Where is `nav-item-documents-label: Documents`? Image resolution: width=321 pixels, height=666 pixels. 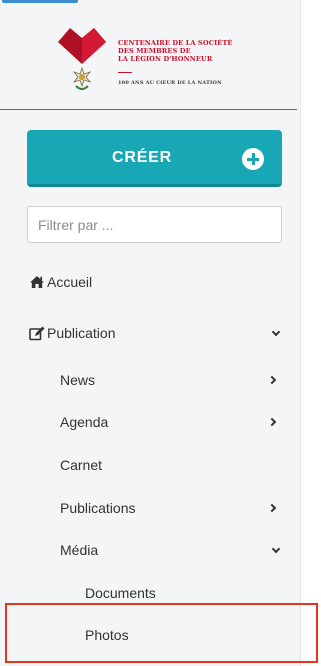 nav-item-documents-label: Documents is located at coordinates (120, 593).